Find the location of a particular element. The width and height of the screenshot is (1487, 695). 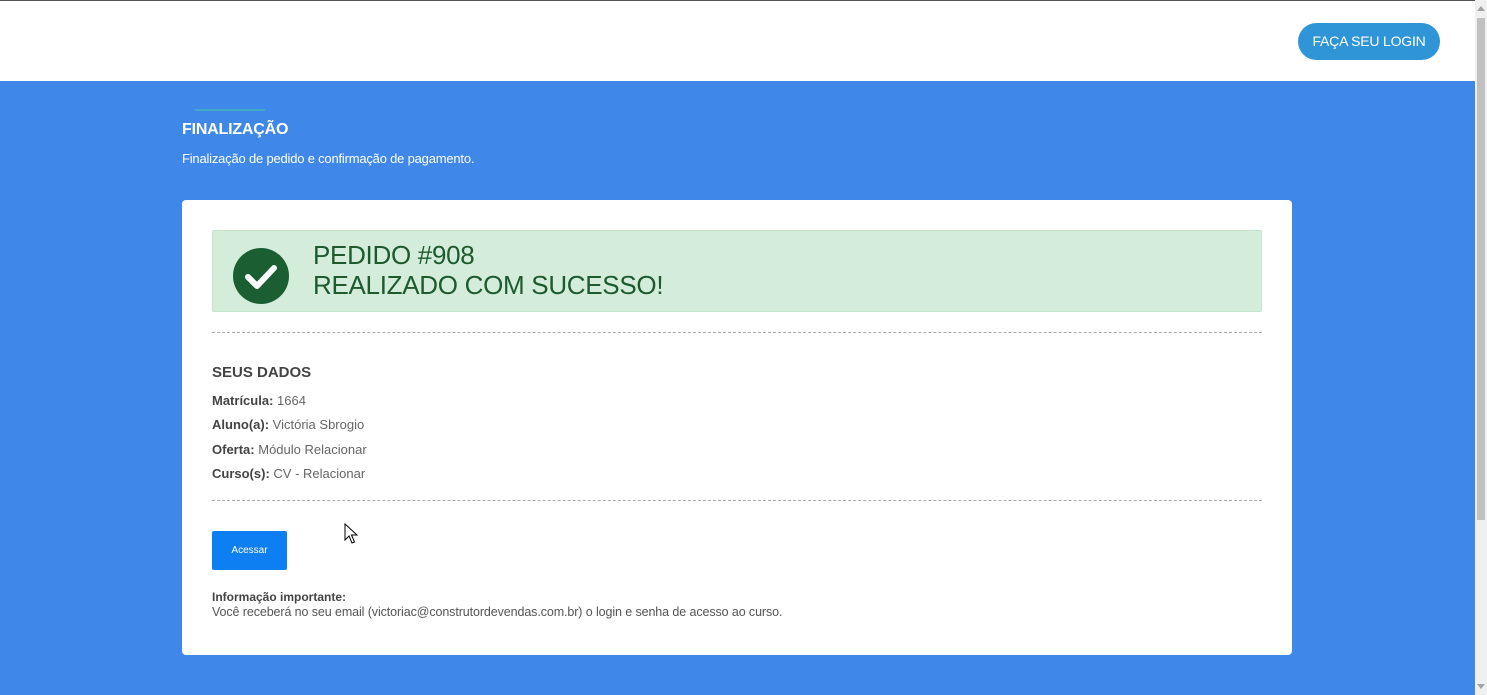

vertical-scrollbar is located at coordinates (1481, 347).